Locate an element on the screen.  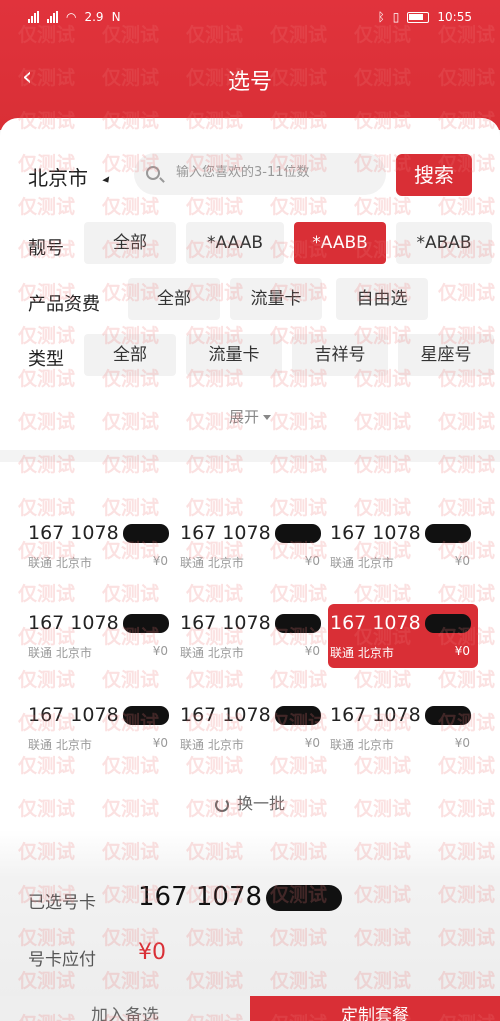
expand-label: 展开 is located at coordinates (243, 417).